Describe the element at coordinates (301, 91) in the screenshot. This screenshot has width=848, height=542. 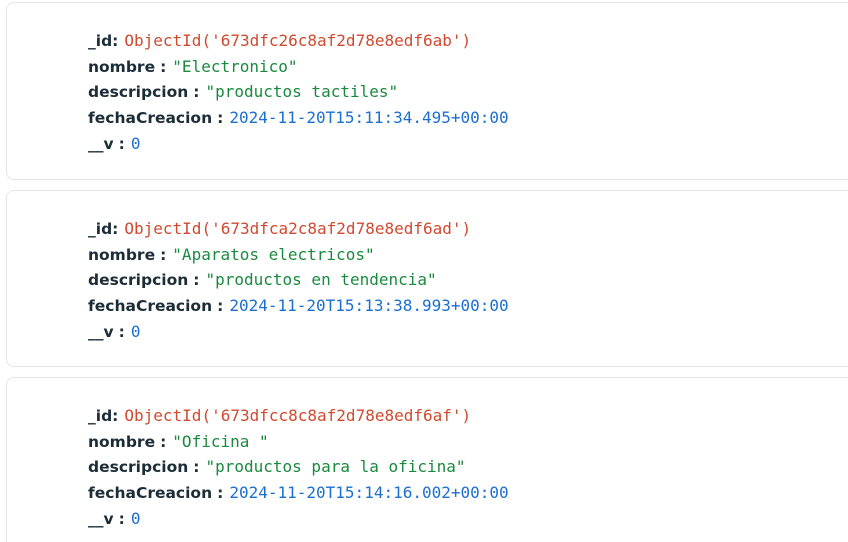
I see `field-value: "productos tactiles"` at that location.